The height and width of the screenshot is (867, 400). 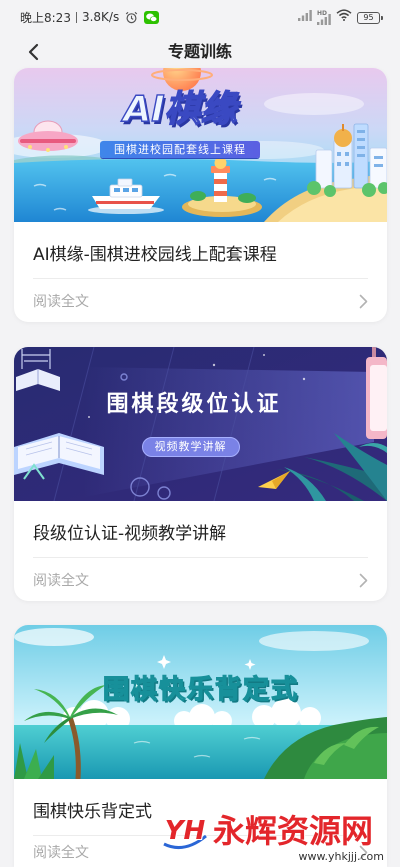 I want to click on watermark: YH 永辉资源网 www.yhkjjj.com, so click(x=273, y=837).